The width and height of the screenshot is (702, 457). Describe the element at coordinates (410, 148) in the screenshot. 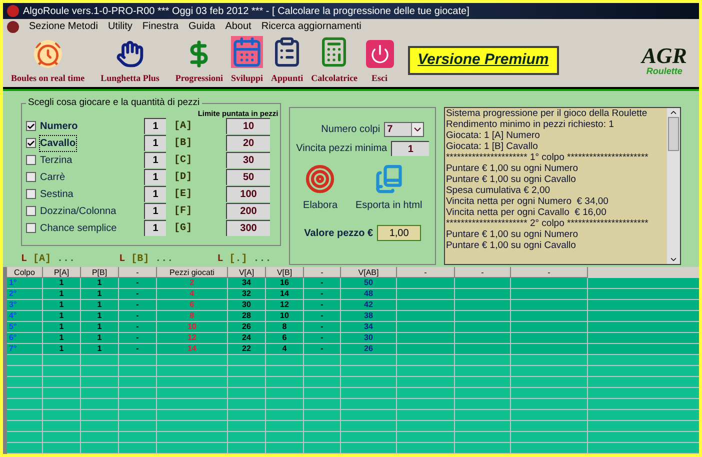

I see `vincita-field: 1` at that location.